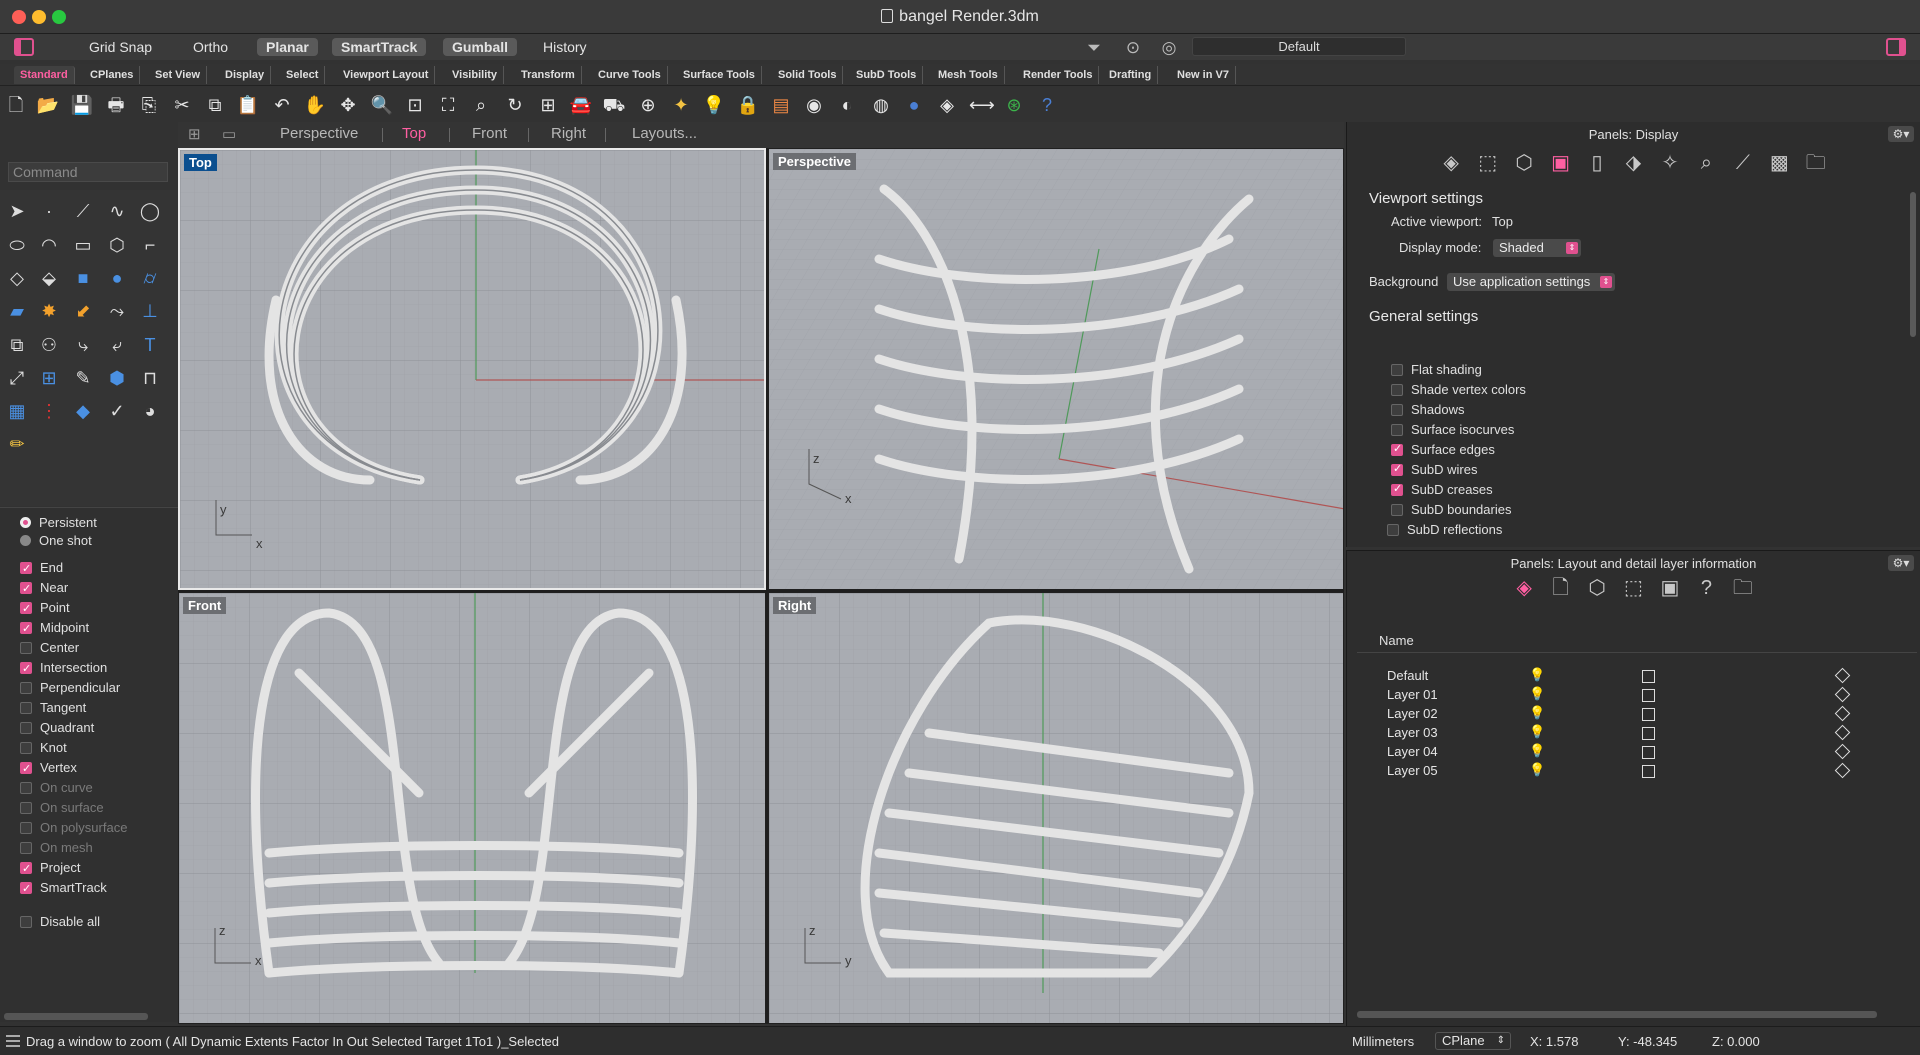  Describe the element at coordinates (1451, 163) in the screenshot. I see `layers-icon: ◈` at that location.